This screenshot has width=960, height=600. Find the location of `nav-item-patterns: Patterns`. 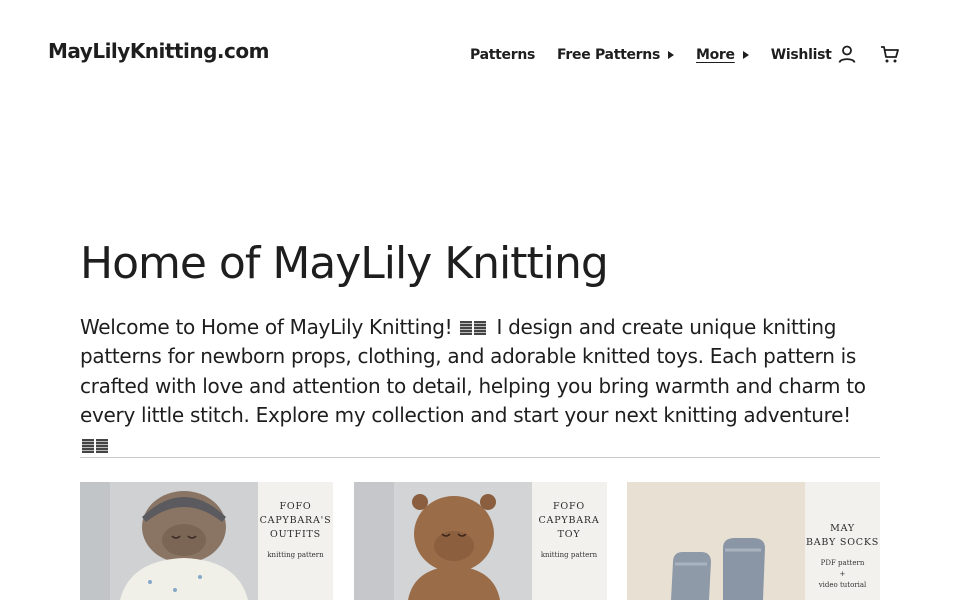

nav-item-patterns: Patterns is located at coordinates (502, 55).